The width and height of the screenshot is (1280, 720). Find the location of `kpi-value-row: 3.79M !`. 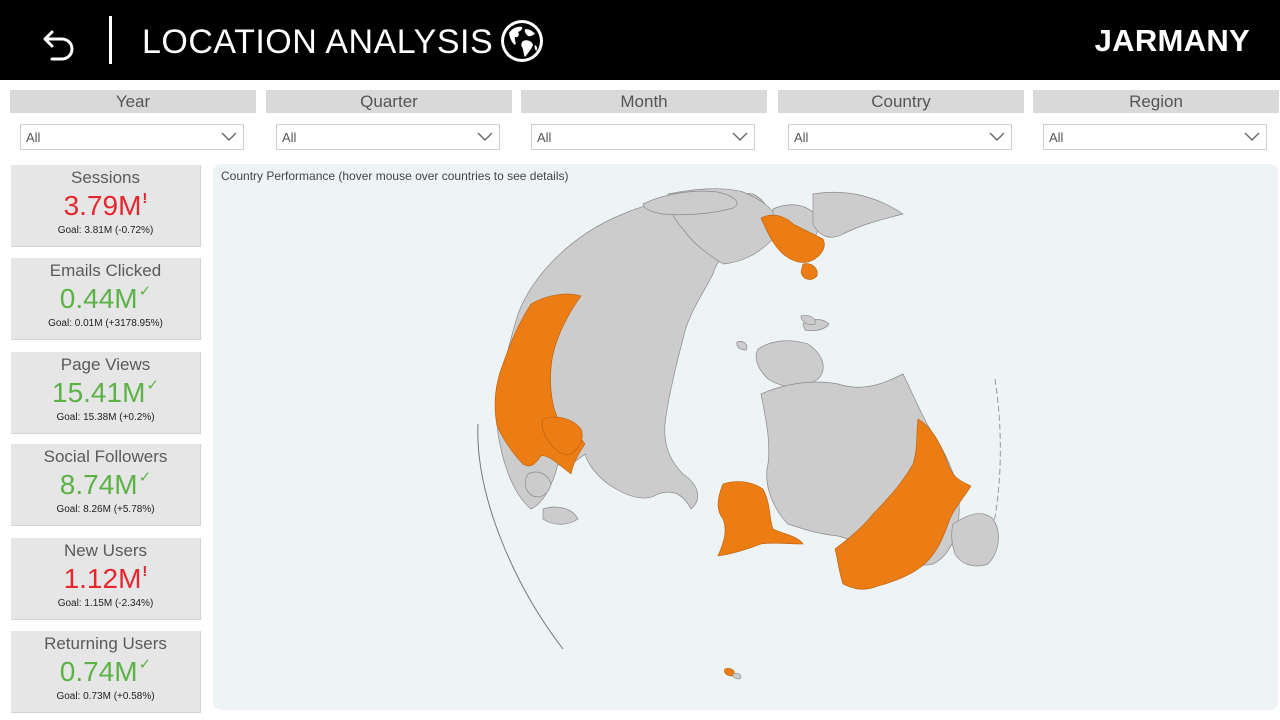

kpi-value-row: 3.79M ! is located at coordinates (105, 206).